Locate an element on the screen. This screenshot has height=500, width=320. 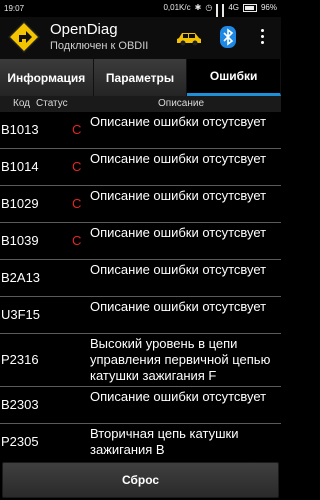
error-row: B1013 C Описание ошибки отсутсвует is located at coordinates (140, 130).